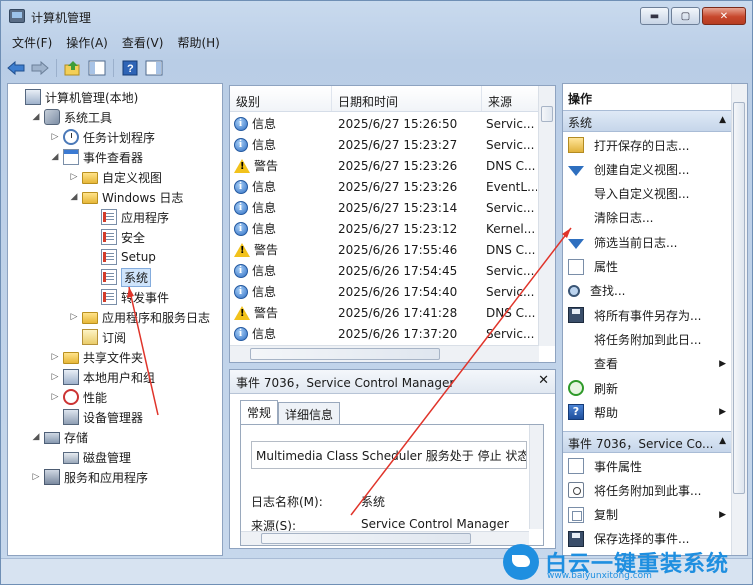 This screenshot has height=585, width=753. I want to click on column-datetime: 日期和时间, so click(407, 98).